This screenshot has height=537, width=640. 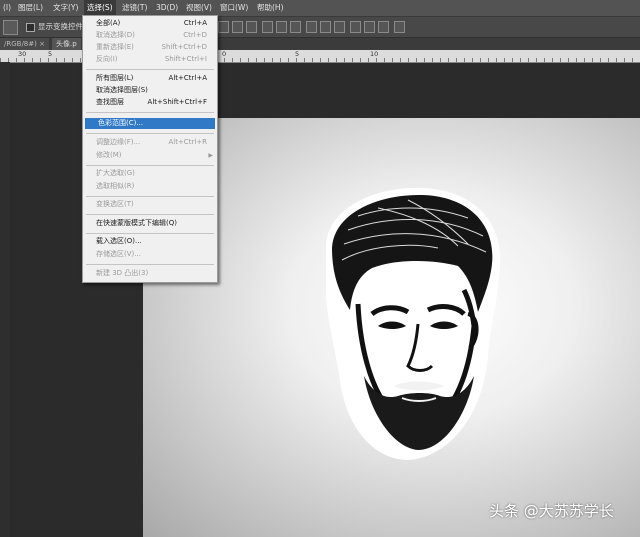 What do you see at coordinates (30, 27) in the screenshot?
I see `show-transform-controls-checkbox` at bounding box center [30, 27].